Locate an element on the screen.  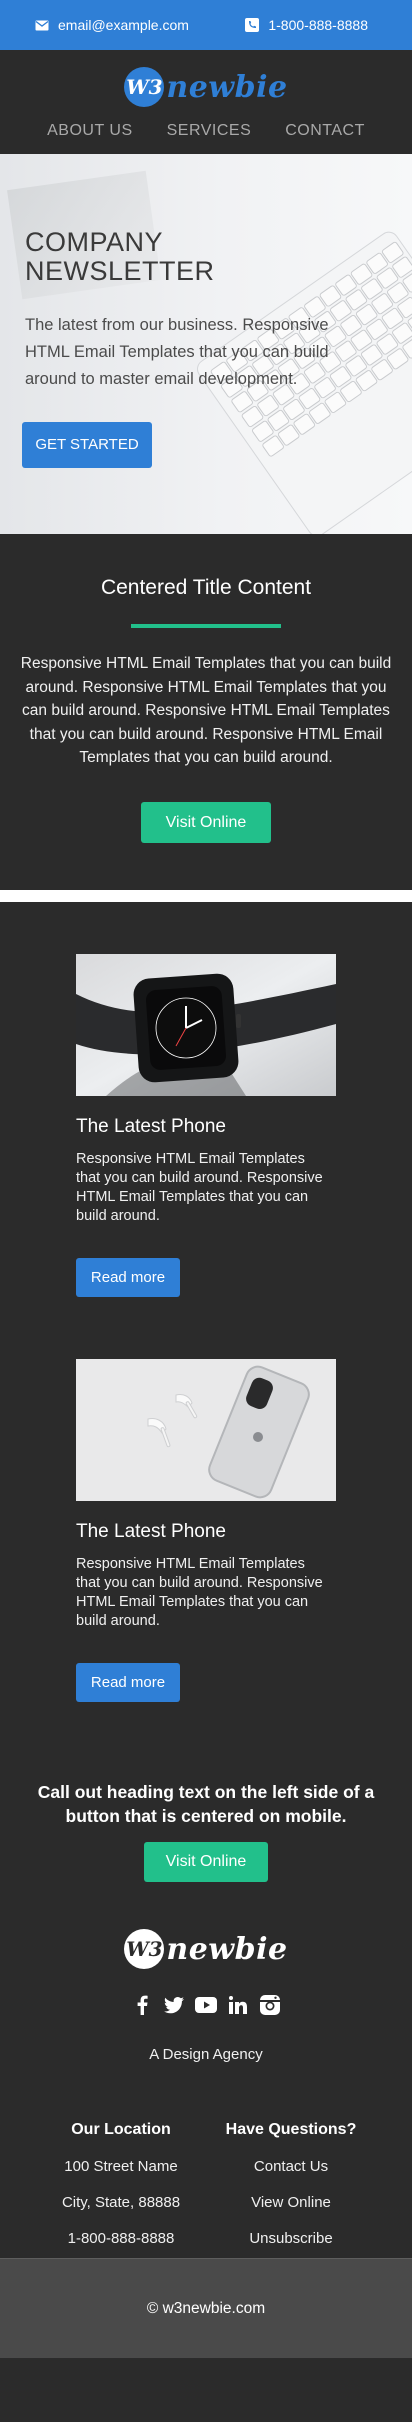
copyright-bar: © w3newbie.com is located at coordinates (206, 2308).